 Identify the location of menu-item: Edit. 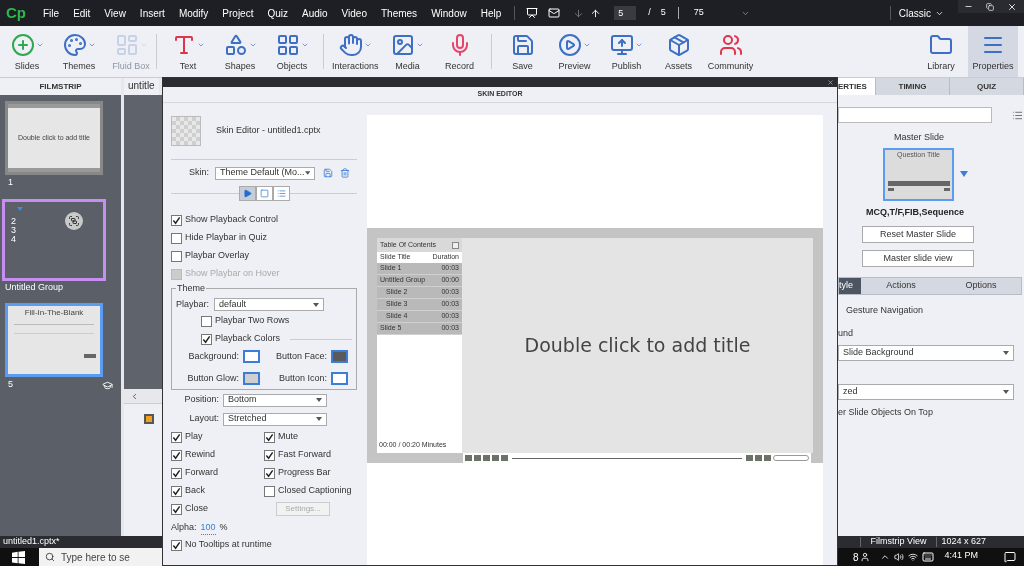
(82, 13).